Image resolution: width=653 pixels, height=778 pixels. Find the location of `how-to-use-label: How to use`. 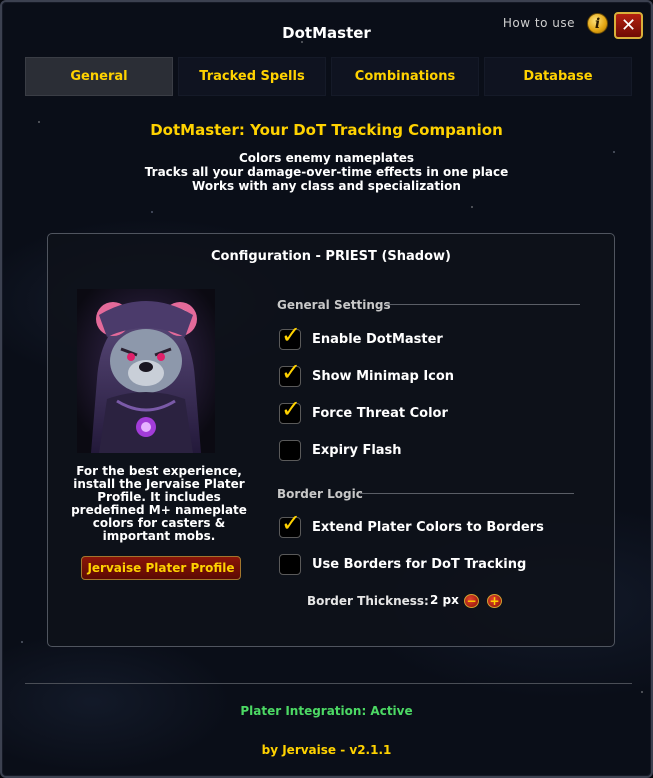

how-to-use-label: How to use is located at coordinates (539, 23).